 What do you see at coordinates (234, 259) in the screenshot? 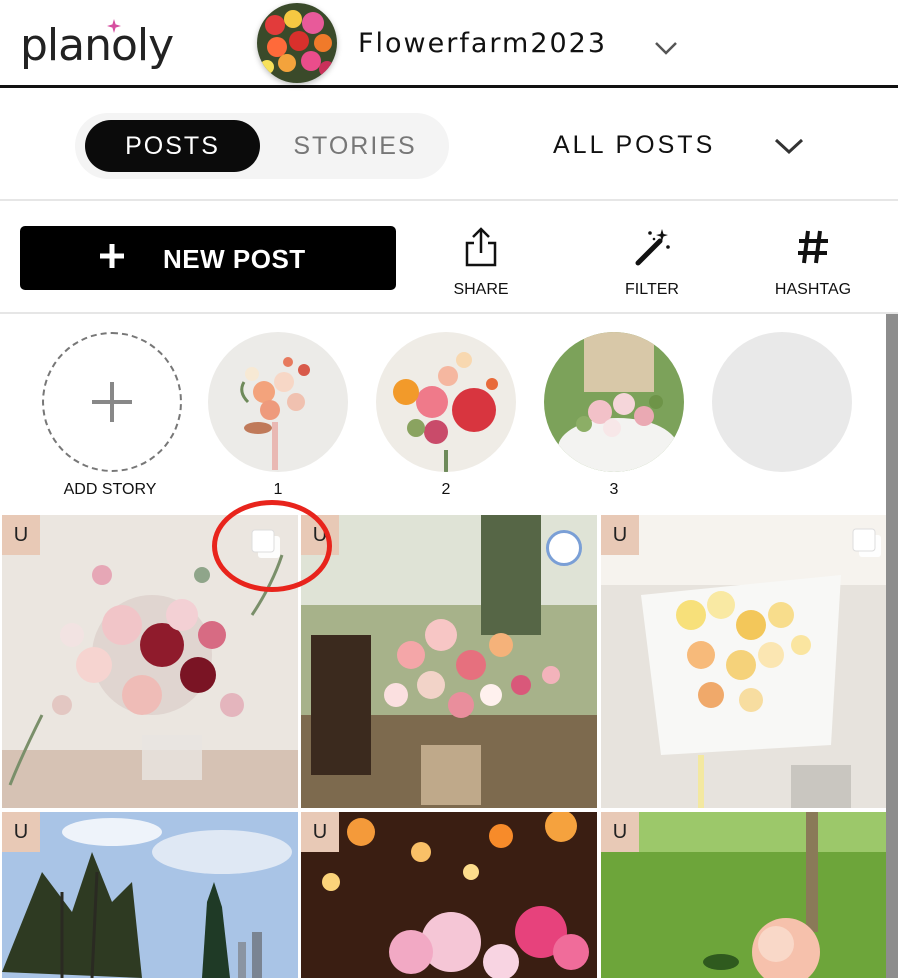
I see `new-post-label: NEW POST` at bounding box center [234, 259].